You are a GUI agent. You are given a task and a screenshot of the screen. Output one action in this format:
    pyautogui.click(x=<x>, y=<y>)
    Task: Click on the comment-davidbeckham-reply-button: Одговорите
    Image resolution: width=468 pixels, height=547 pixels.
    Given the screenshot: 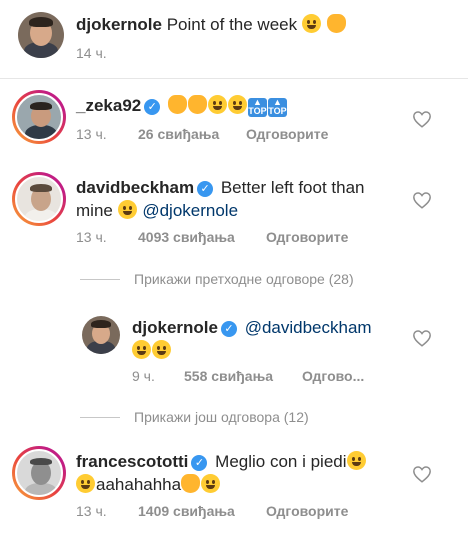 What is the action you would take?
    pyautogui.click(x=307, y=237)
    